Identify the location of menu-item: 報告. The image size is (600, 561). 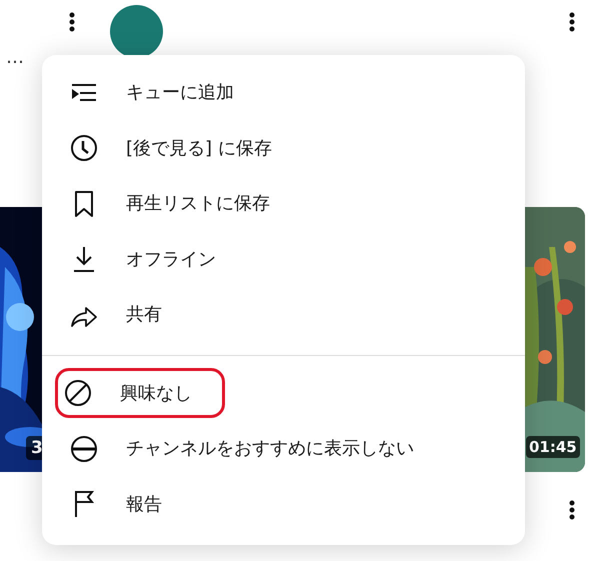
(144, 504).